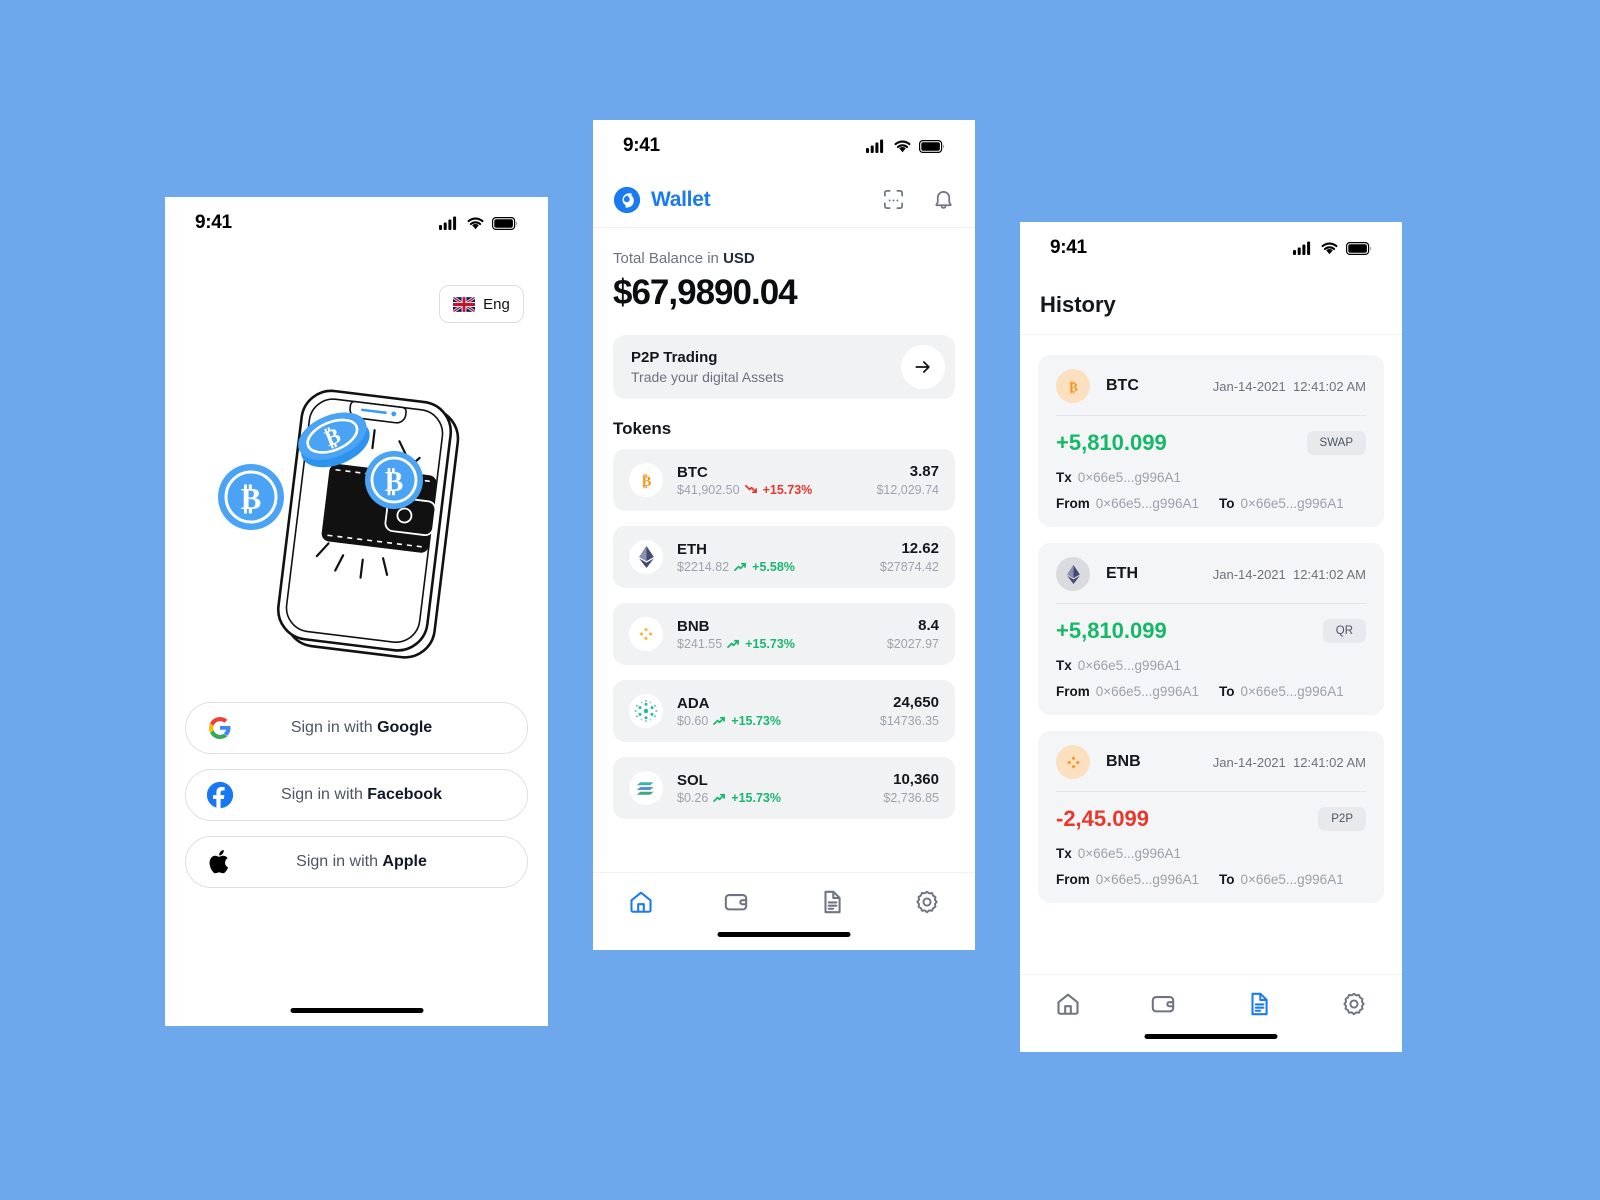  I want to click on status-icons, so click(905, 146).